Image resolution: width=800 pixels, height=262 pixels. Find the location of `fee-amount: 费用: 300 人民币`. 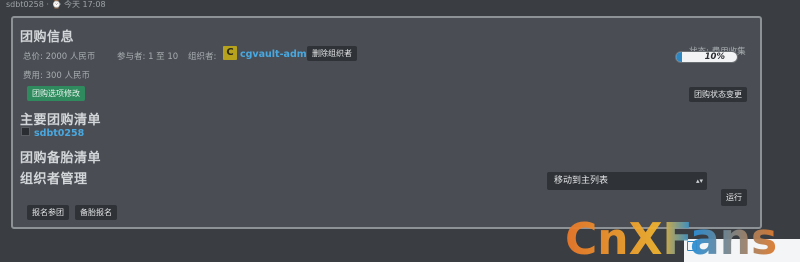

fee-amount: 费用: 300 人民币 is located at coordinates (56, 76).